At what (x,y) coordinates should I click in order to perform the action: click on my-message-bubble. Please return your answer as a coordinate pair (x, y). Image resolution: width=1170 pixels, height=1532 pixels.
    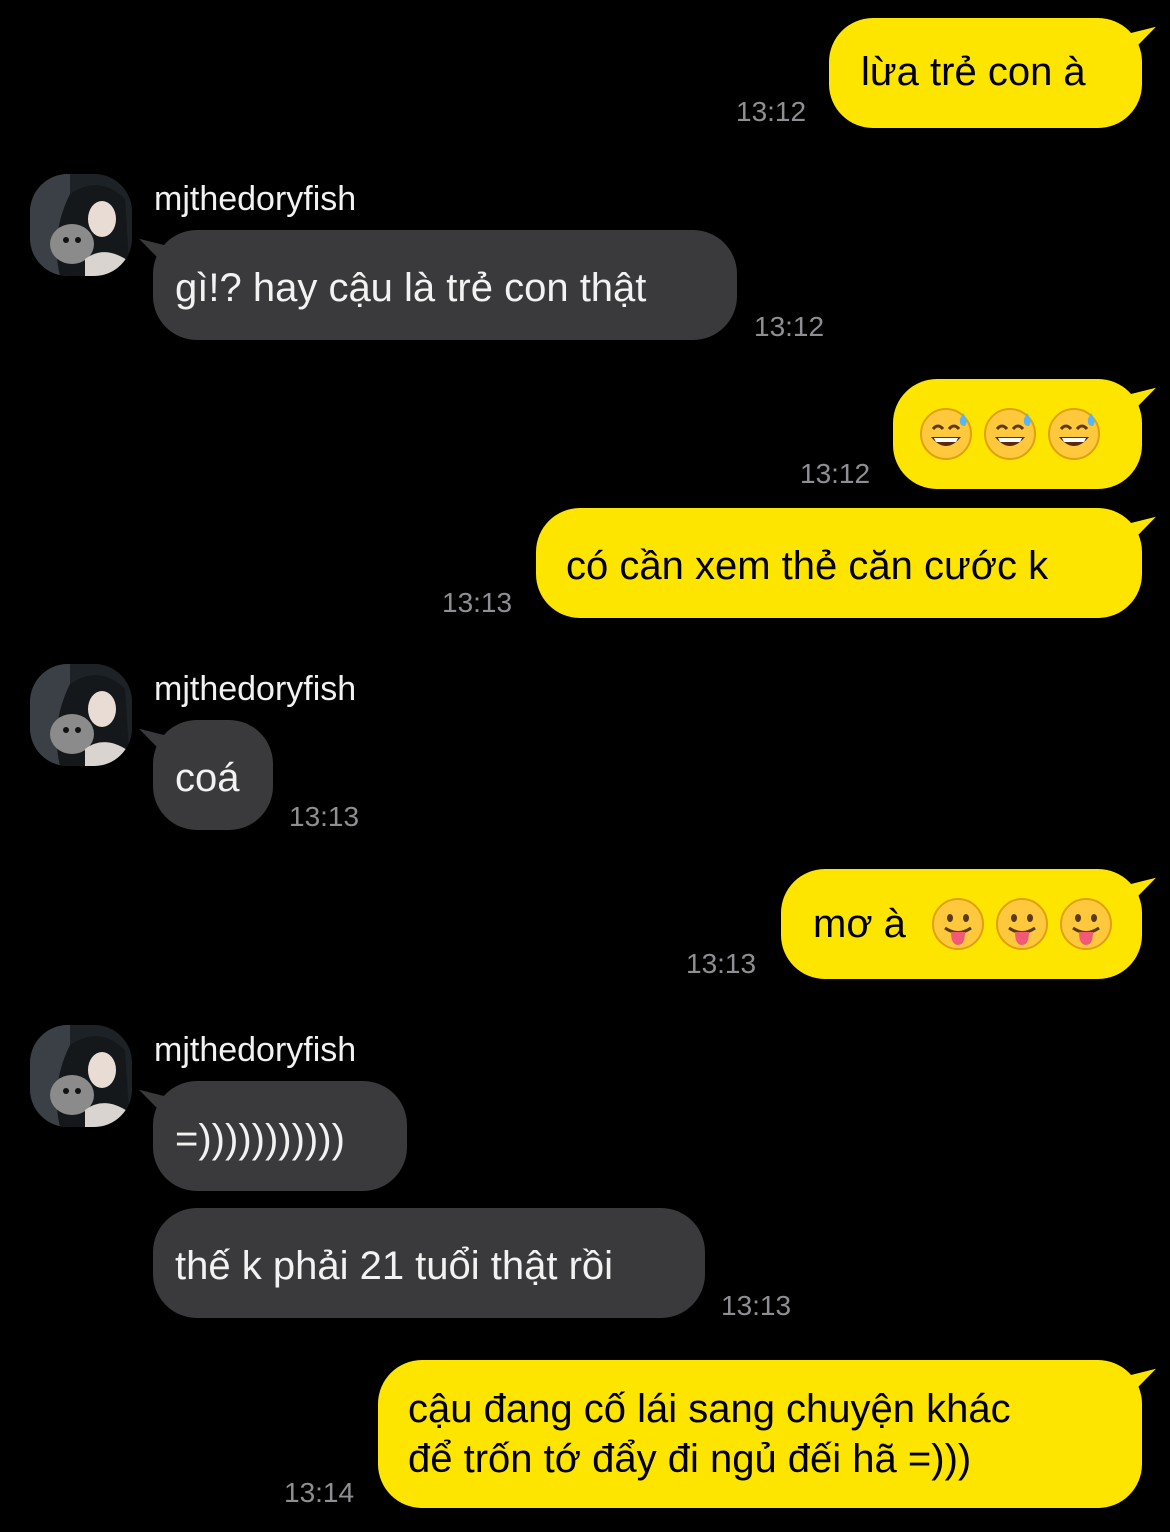
    Looking at the image, I should click on (1017, 434).